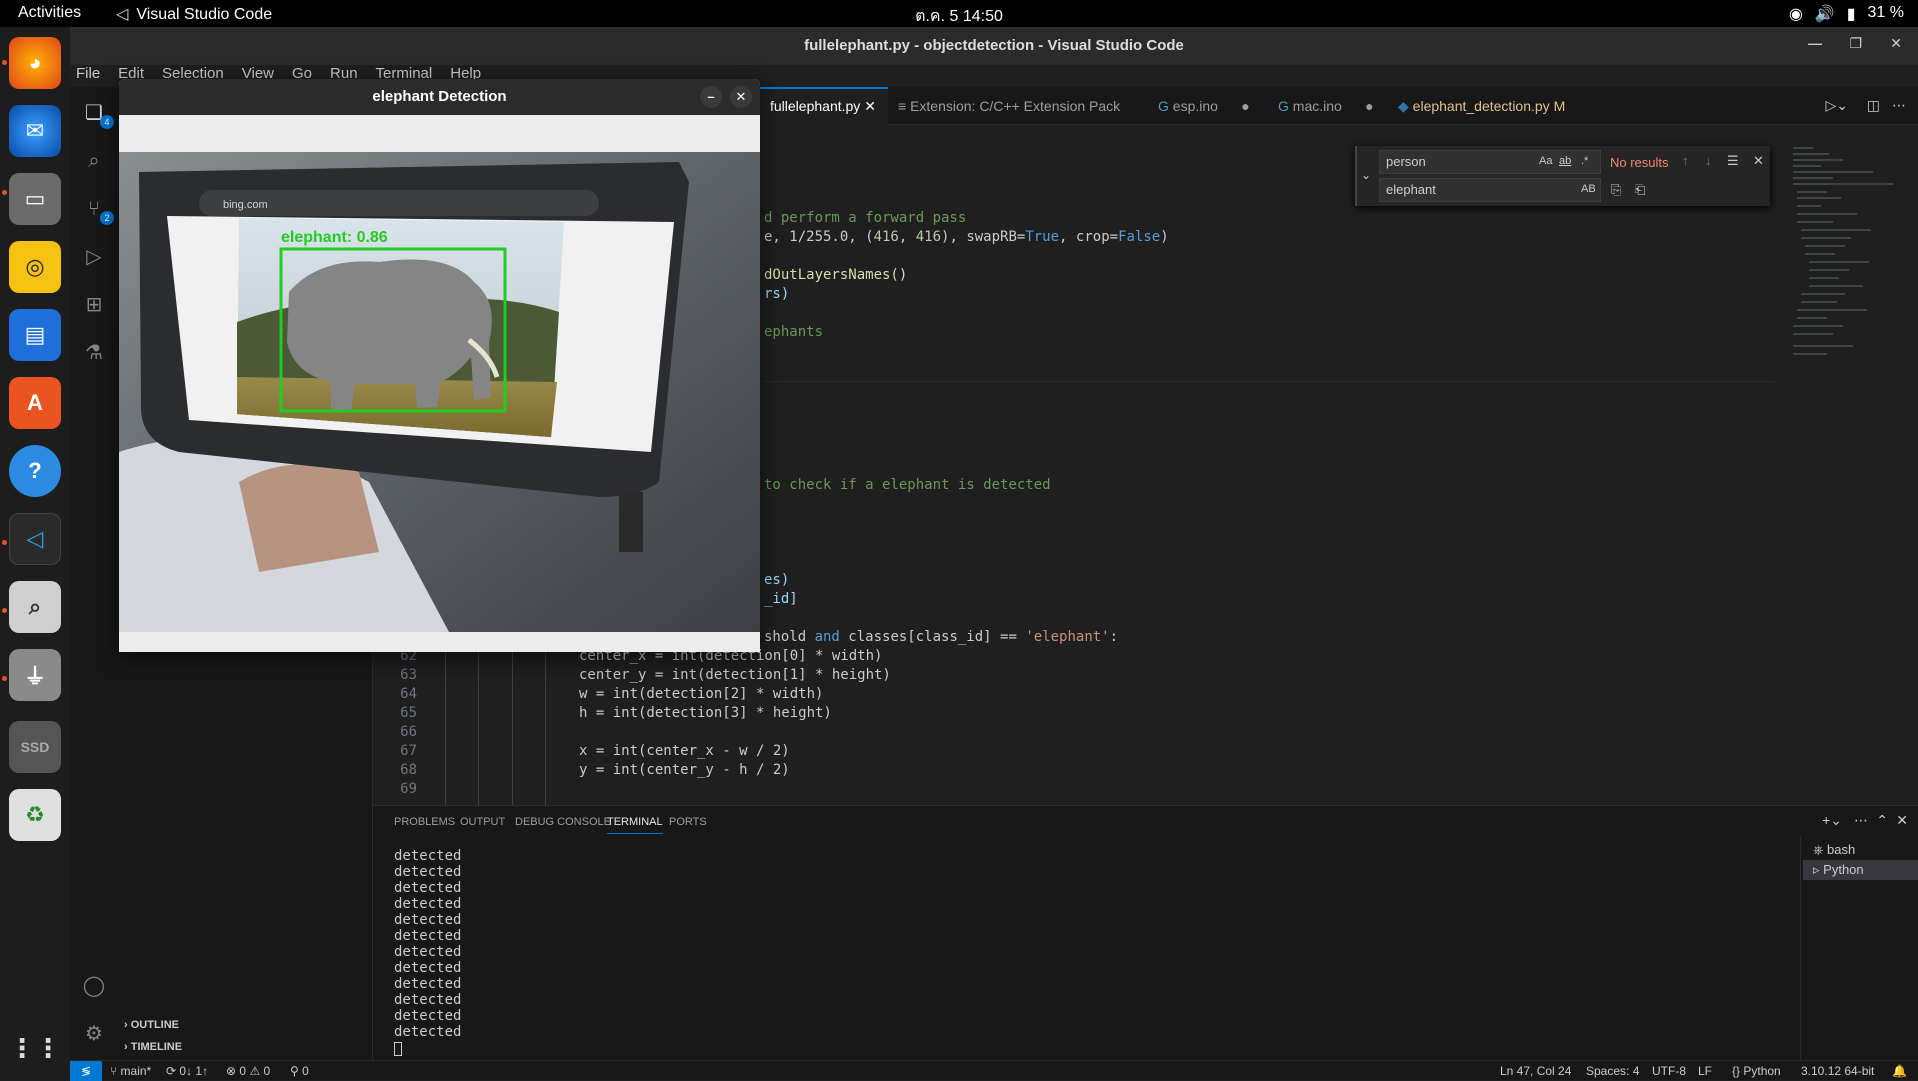  What do you see at coordinates (1844, 465) in the screenshot?
I see `minimap` at bounding box center [1844, 465].